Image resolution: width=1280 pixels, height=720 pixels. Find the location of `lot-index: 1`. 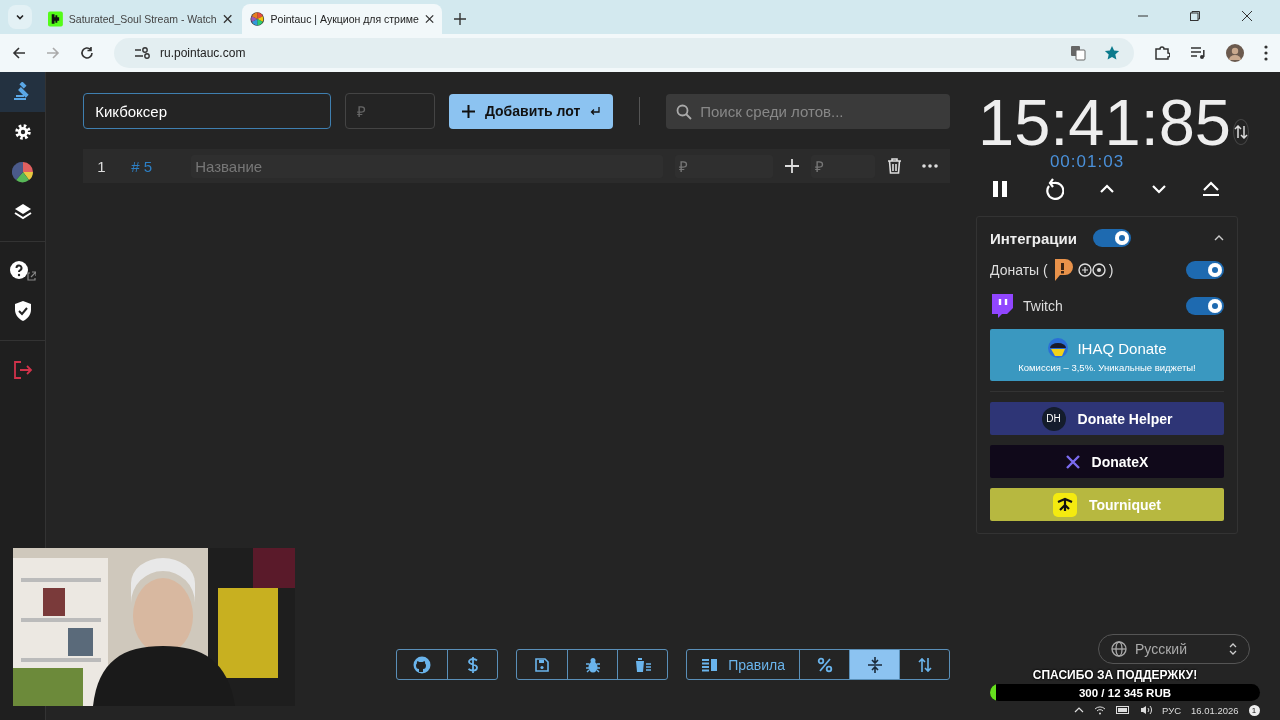

lot-index: 1 is located at coordinates (102, 166).